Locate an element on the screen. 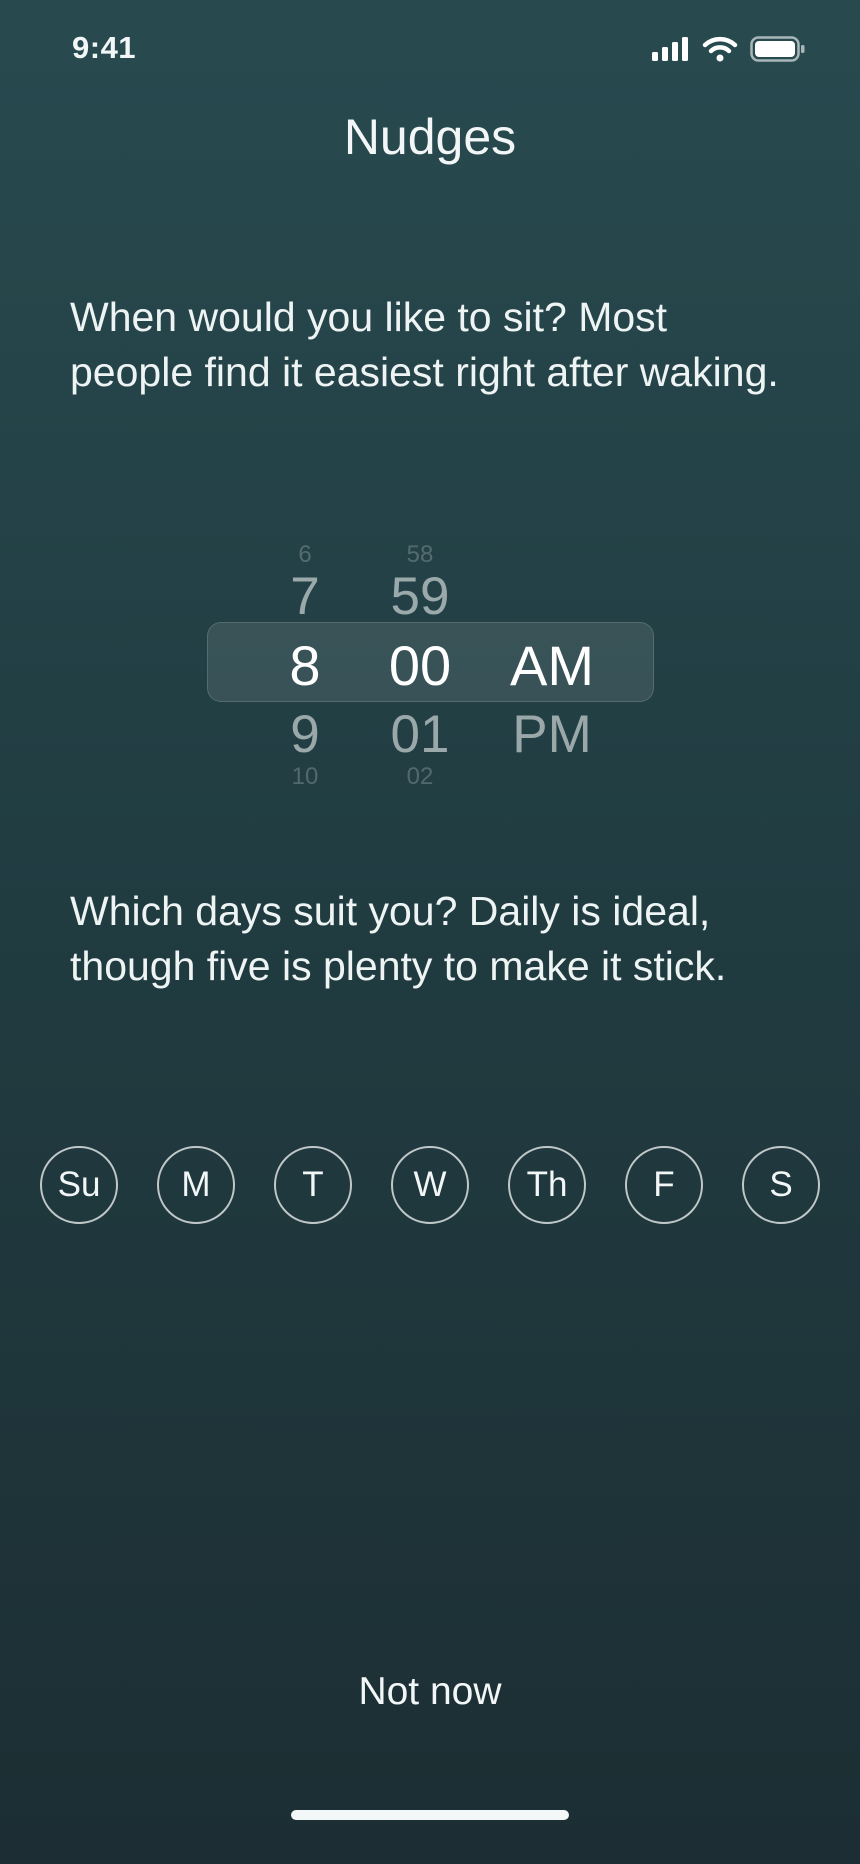  hour-option: 10 is located at coordinates (305, 777).